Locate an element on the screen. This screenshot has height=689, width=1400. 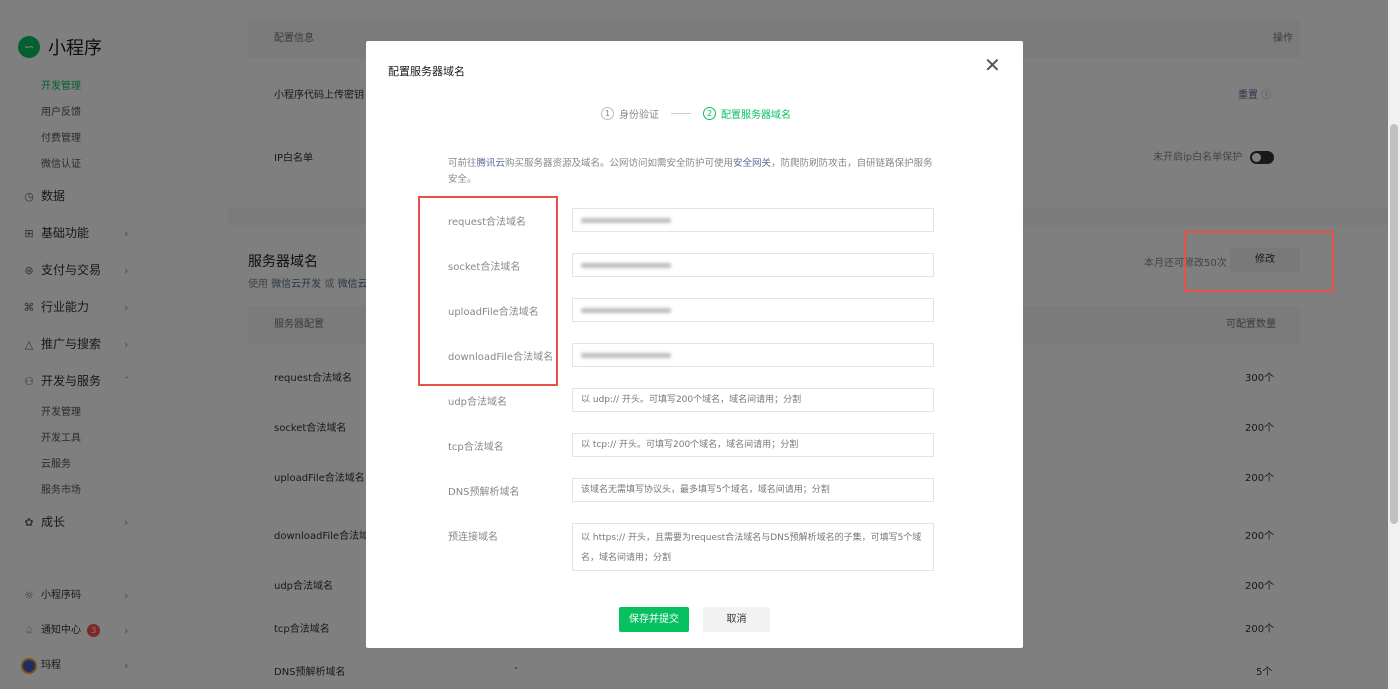
security-gateway-link: 安全网关 is located at coordinates (752, 163).